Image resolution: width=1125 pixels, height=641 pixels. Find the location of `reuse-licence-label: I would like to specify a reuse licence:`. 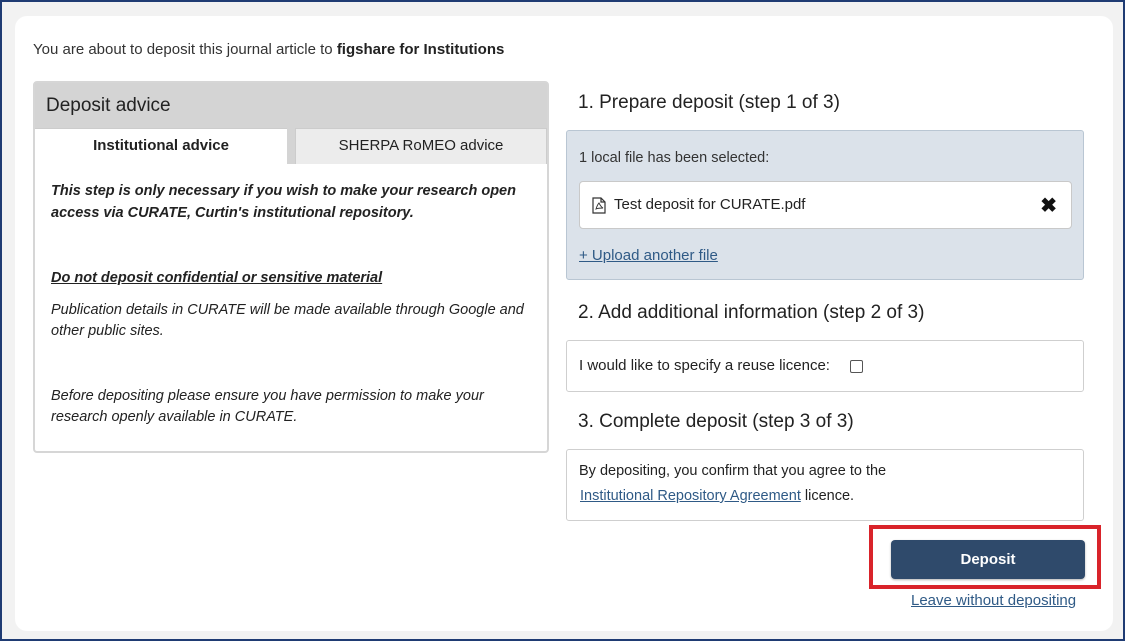

reuse-licence-label: I would like to specify a reuse licence: is located at coordinates (704, 365).